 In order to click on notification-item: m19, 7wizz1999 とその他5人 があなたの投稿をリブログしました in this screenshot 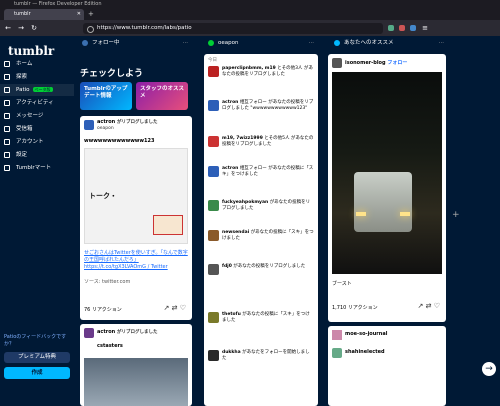, I will do `click(261, 142)`.